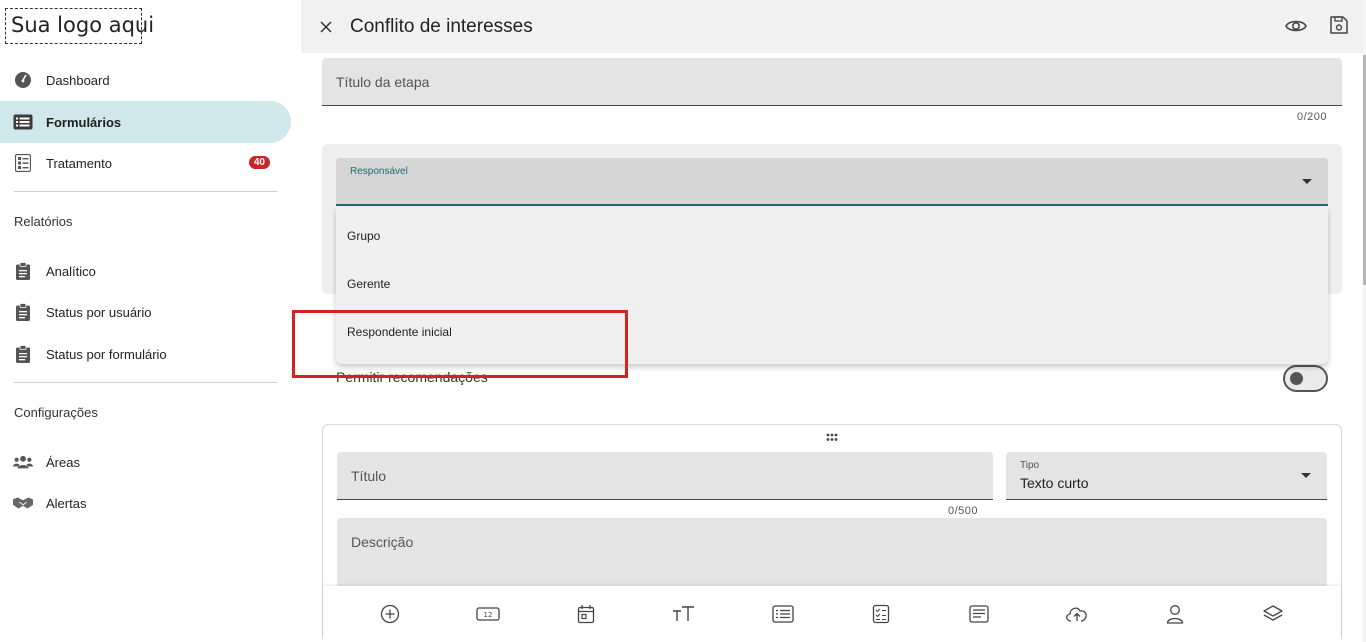 The width and height of the screenshot is (1366, 642). What do you see at coordinates (99, 312) in the screenshot?
I see `nav-label: Status por usuário` at bounding box center [99, 312].